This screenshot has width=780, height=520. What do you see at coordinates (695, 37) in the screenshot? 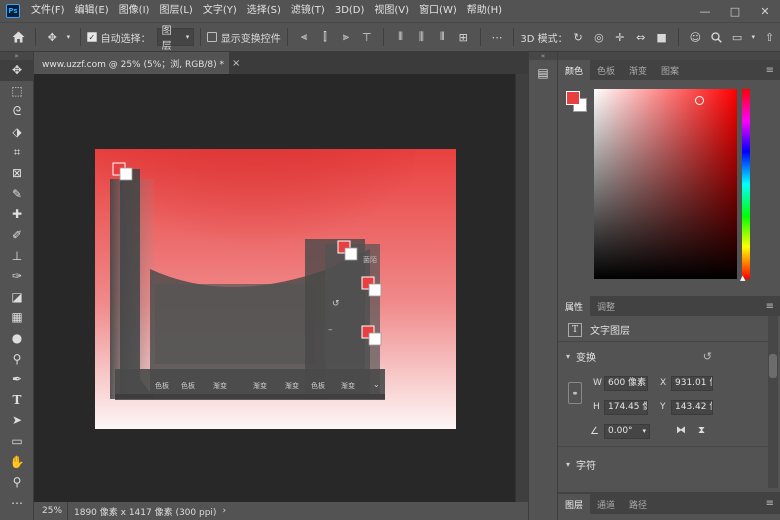
I see `user-icon: ☺` at bounding box center [695, 37].